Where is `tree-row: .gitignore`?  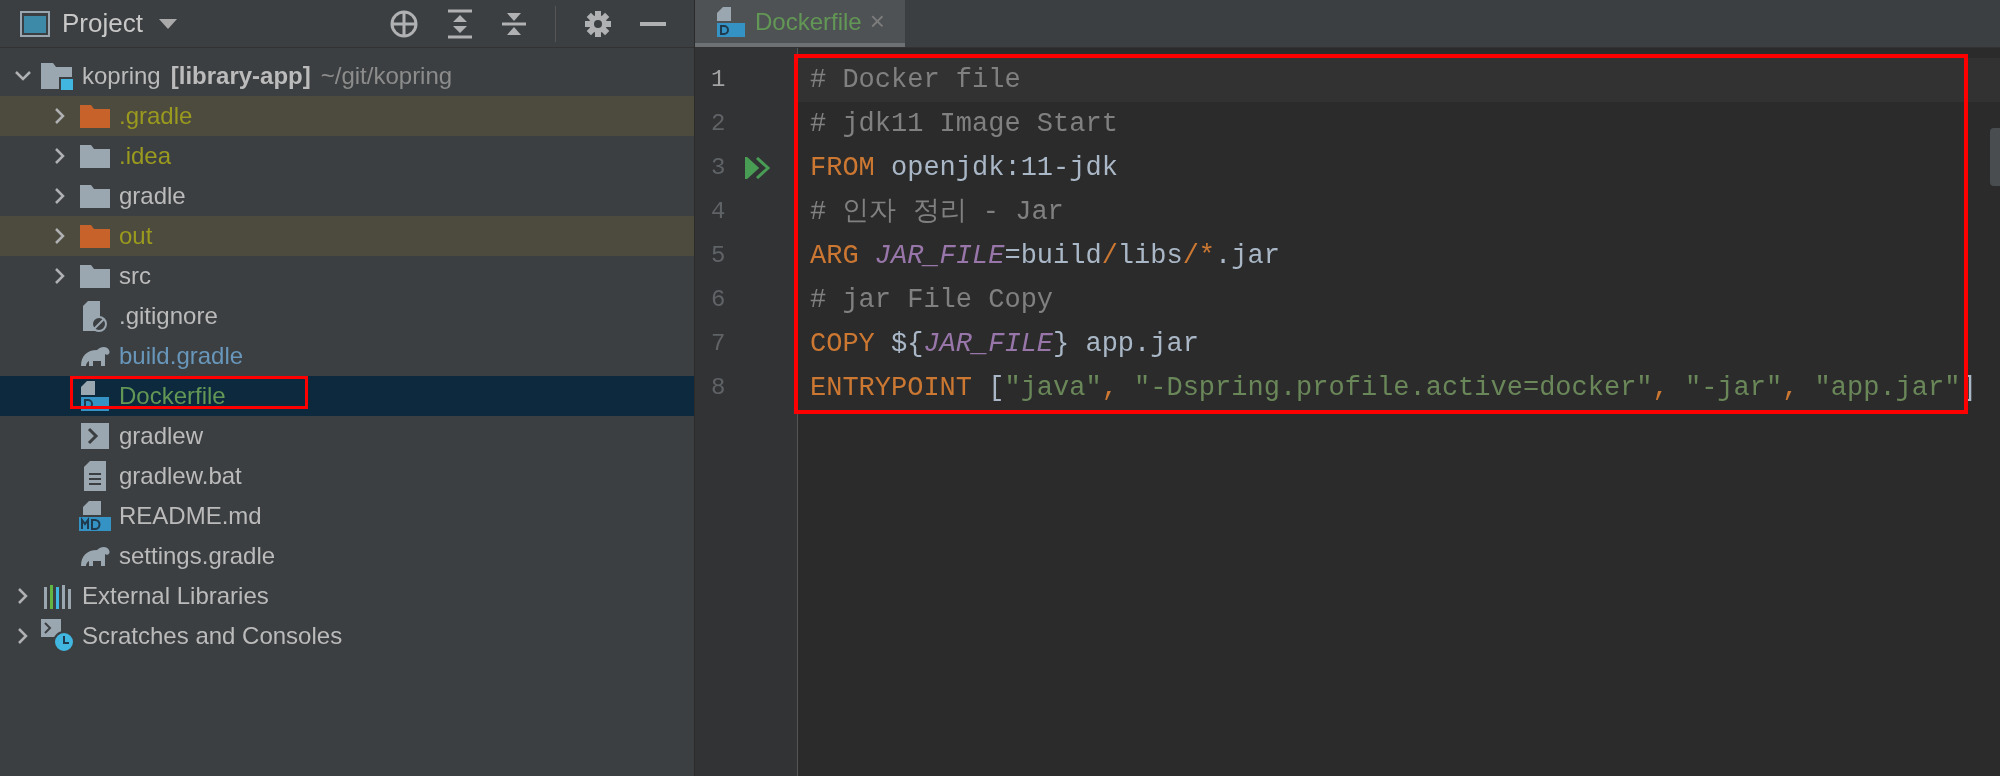
tree-row: .gitignore is located at coordinates (347, 316).